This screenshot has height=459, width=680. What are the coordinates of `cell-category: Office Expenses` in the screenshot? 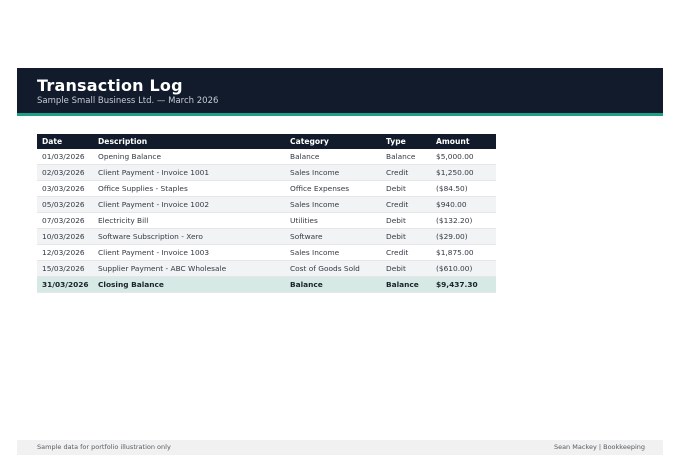 It's located at (320, 188).